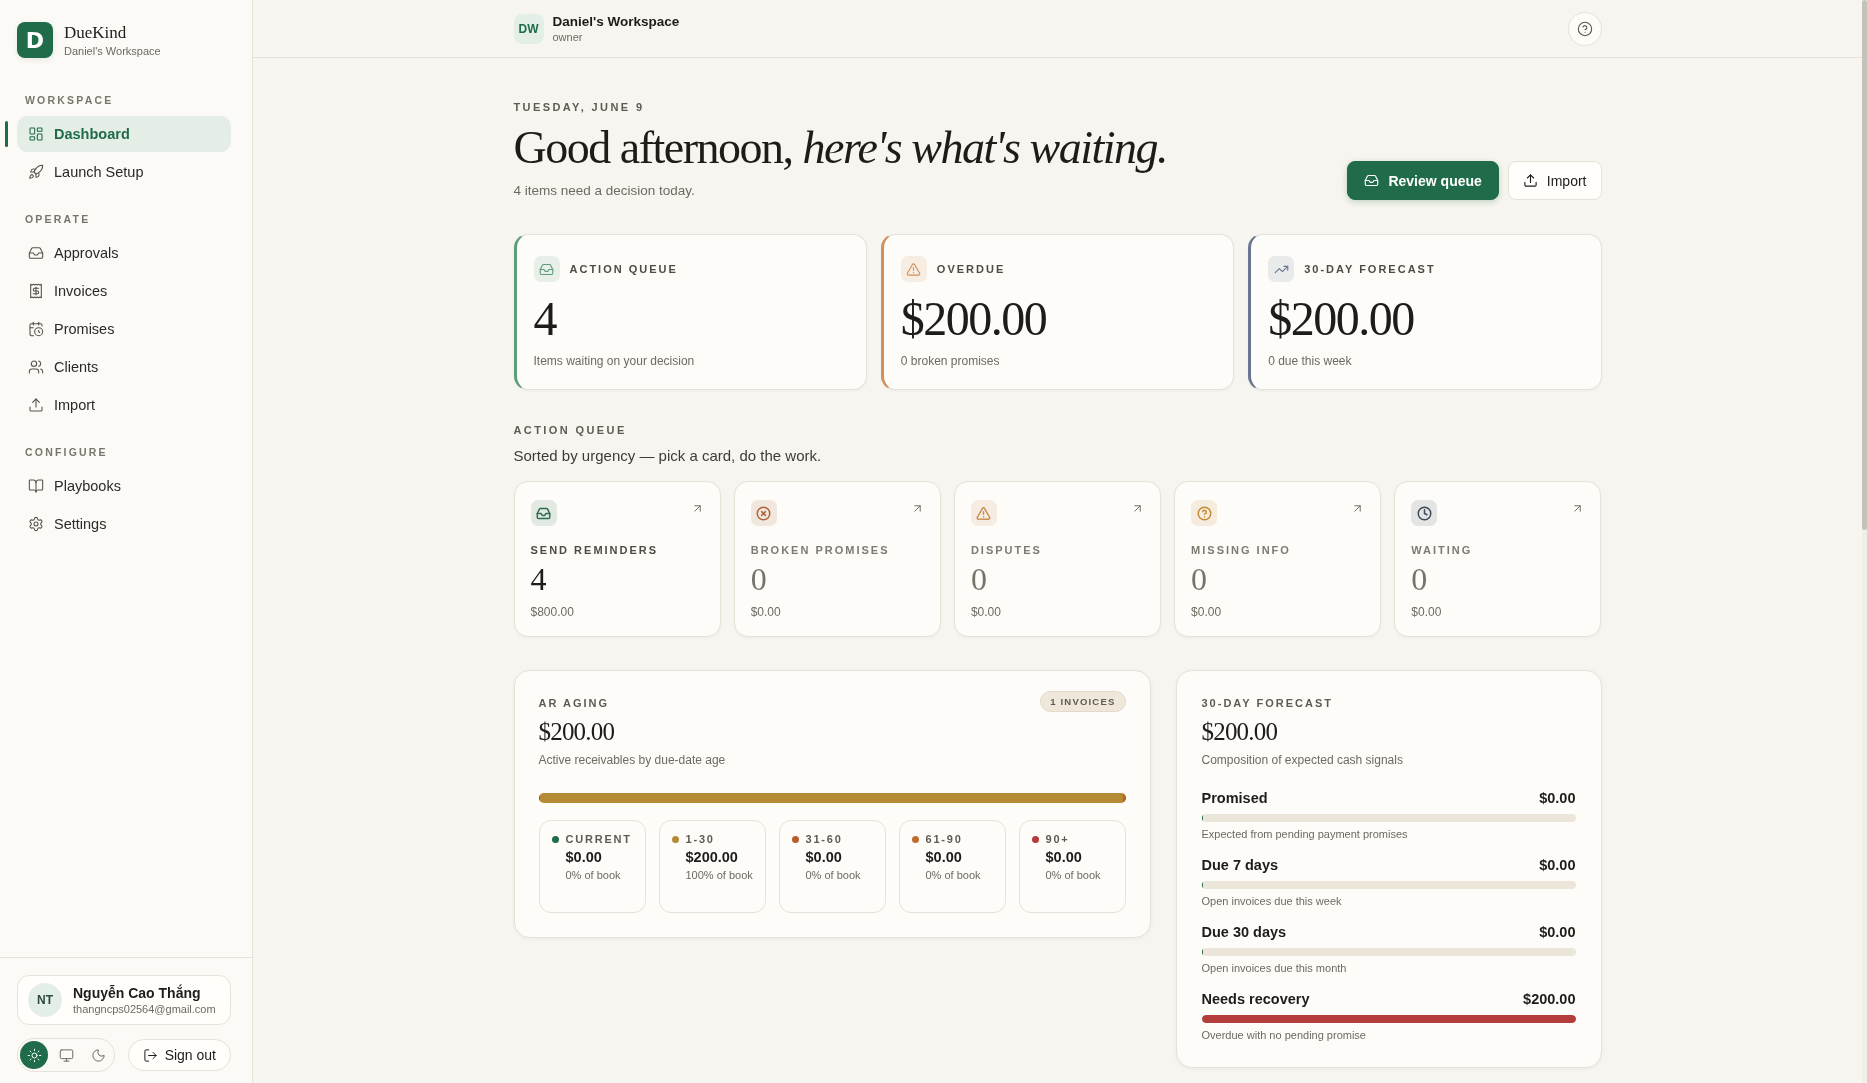  I want to click on workspace-role: owner, so click(568, 36).